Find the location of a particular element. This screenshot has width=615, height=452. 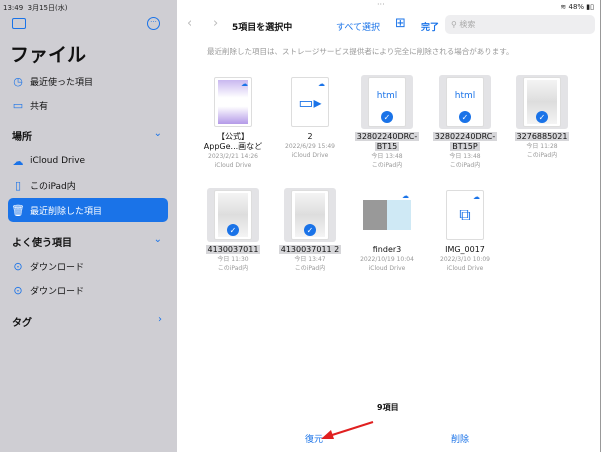

done-button: 完了 is located at coordinates (430, 26).